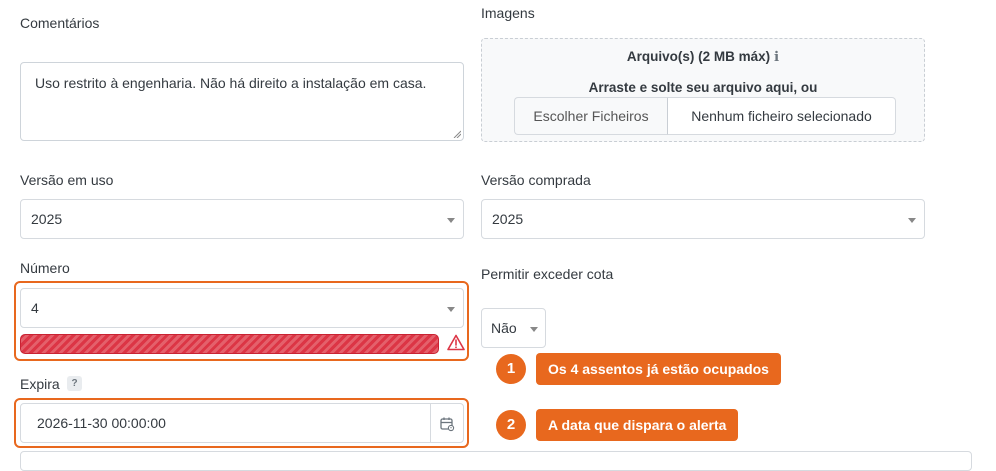 Image resolution: width=996 pixels, height=471 pixels. I want to click on version-in-use-value: 2025, so click(47, 219).